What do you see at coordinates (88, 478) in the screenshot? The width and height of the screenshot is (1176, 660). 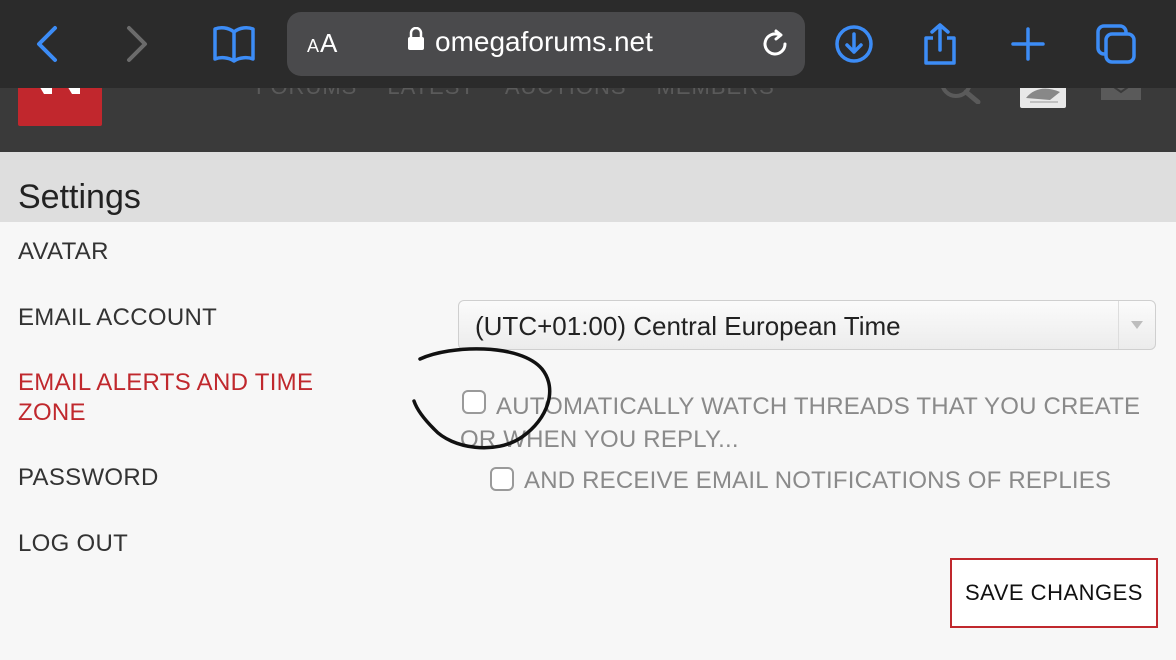 I see `menu-item-password: PASSWORD` at bounding box center [88, 478].